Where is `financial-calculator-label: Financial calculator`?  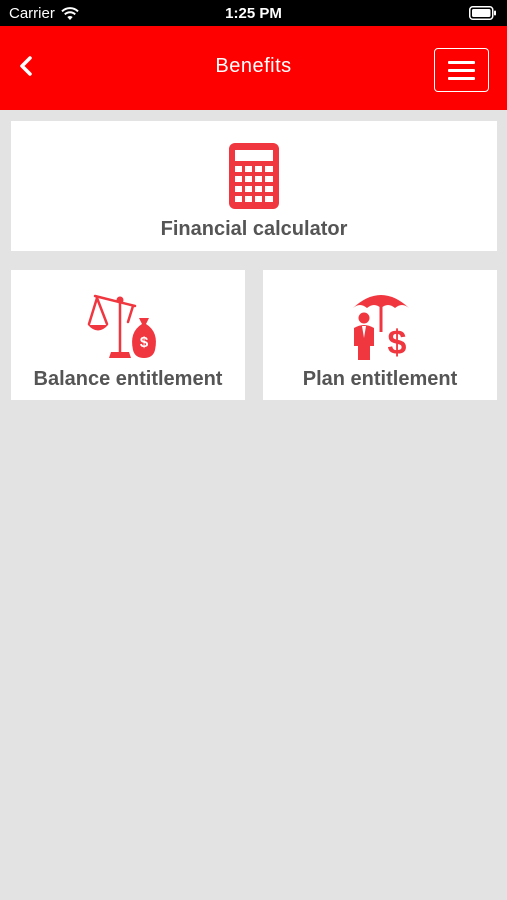 financial-calculator-label: Financial calculator is located at coordinates (254, 229).